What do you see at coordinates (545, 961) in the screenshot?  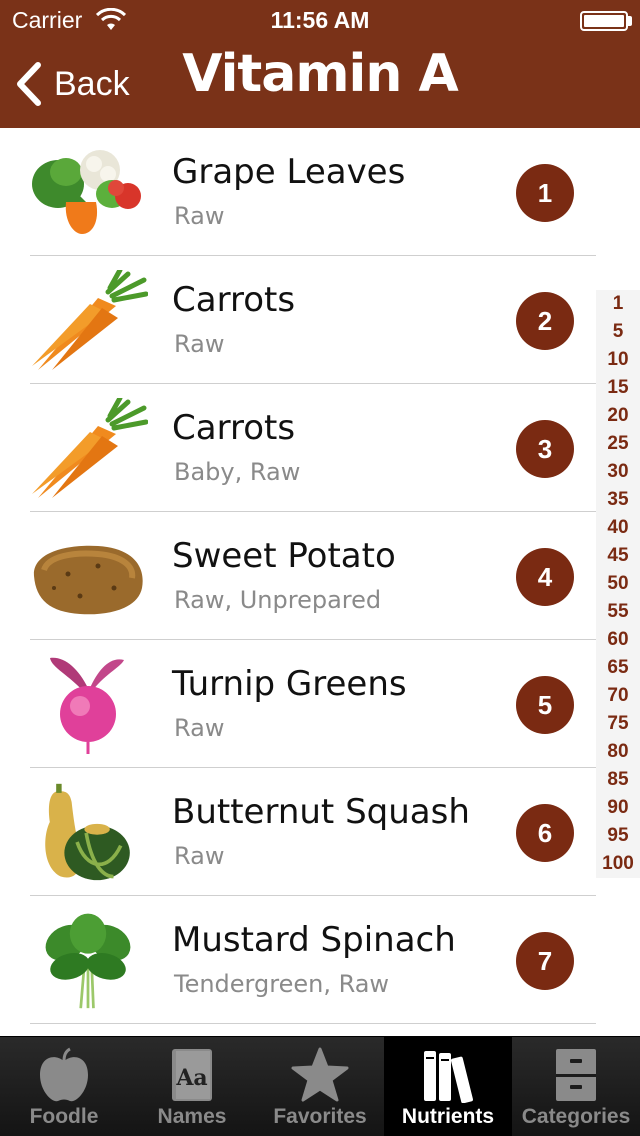 I see `rank-badge: 7` at bounding box center [545, 961].